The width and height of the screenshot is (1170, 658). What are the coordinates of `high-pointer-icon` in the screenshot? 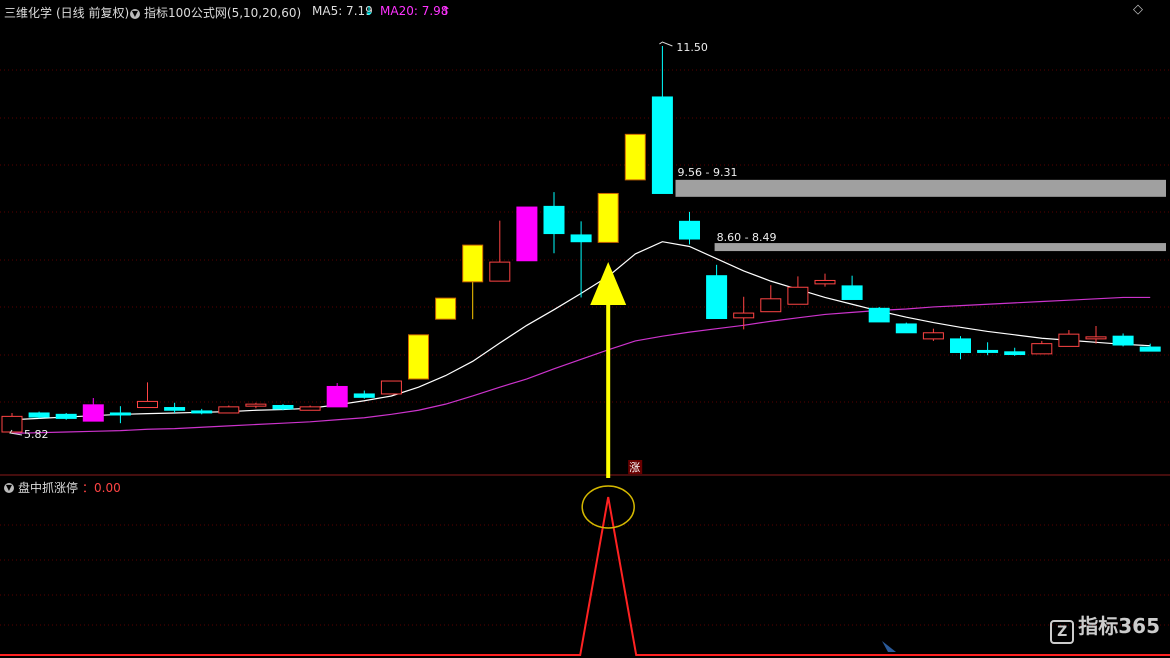 It's located at (666, 44).